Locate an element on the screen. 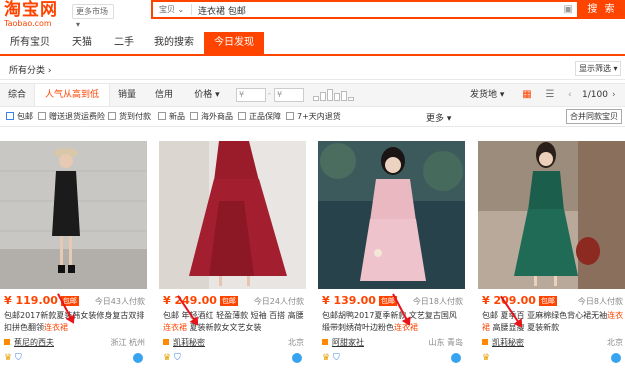 Image resolution: width=625 pixels, height=382 pixels. tab-my-search: 我的搜索 is located at coordinates (174, 43).